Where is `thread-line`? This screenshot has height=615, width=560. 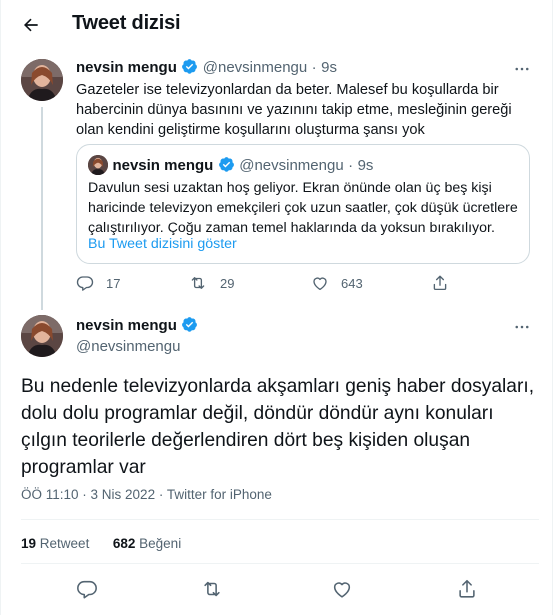
thread-line is located at coordinates (42, 208).